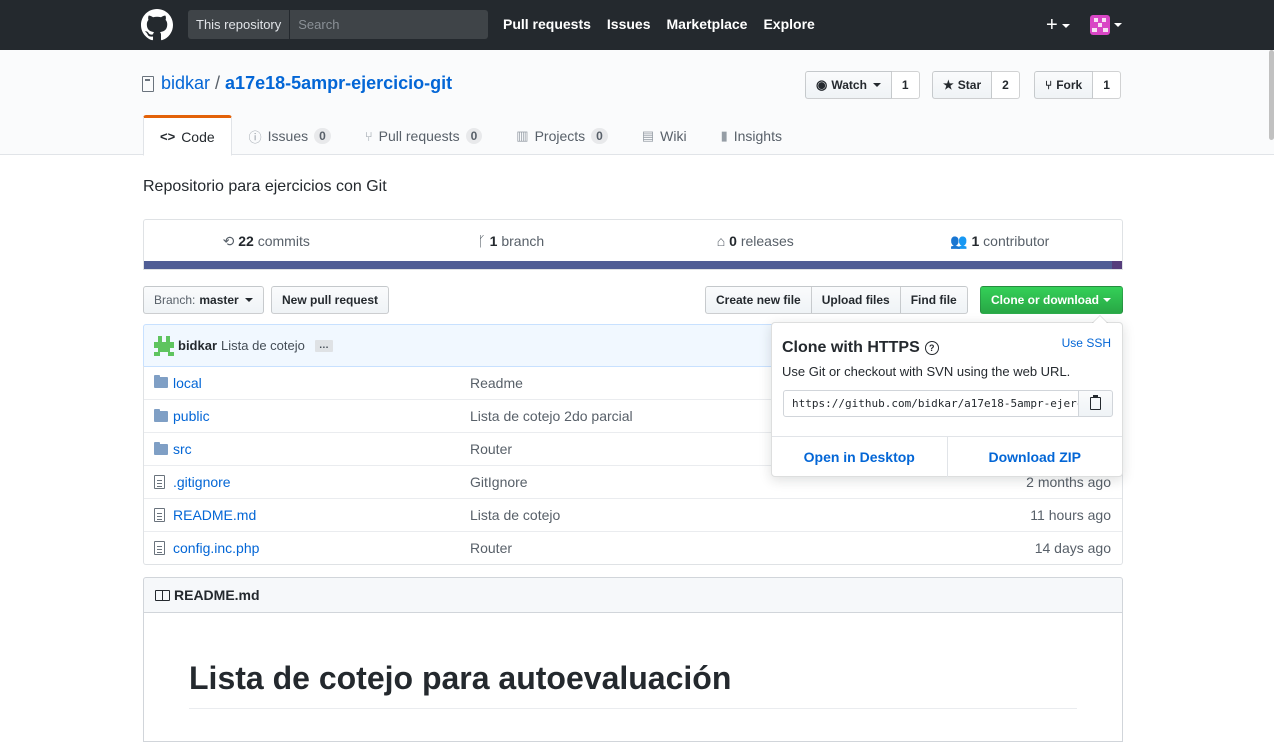 The height and width of the screenshot is (742, 1274). What do you see at coordinates (752, 548) in the screenshot?
I see `file-commit-message: Router` at bounding box center [752, 548].